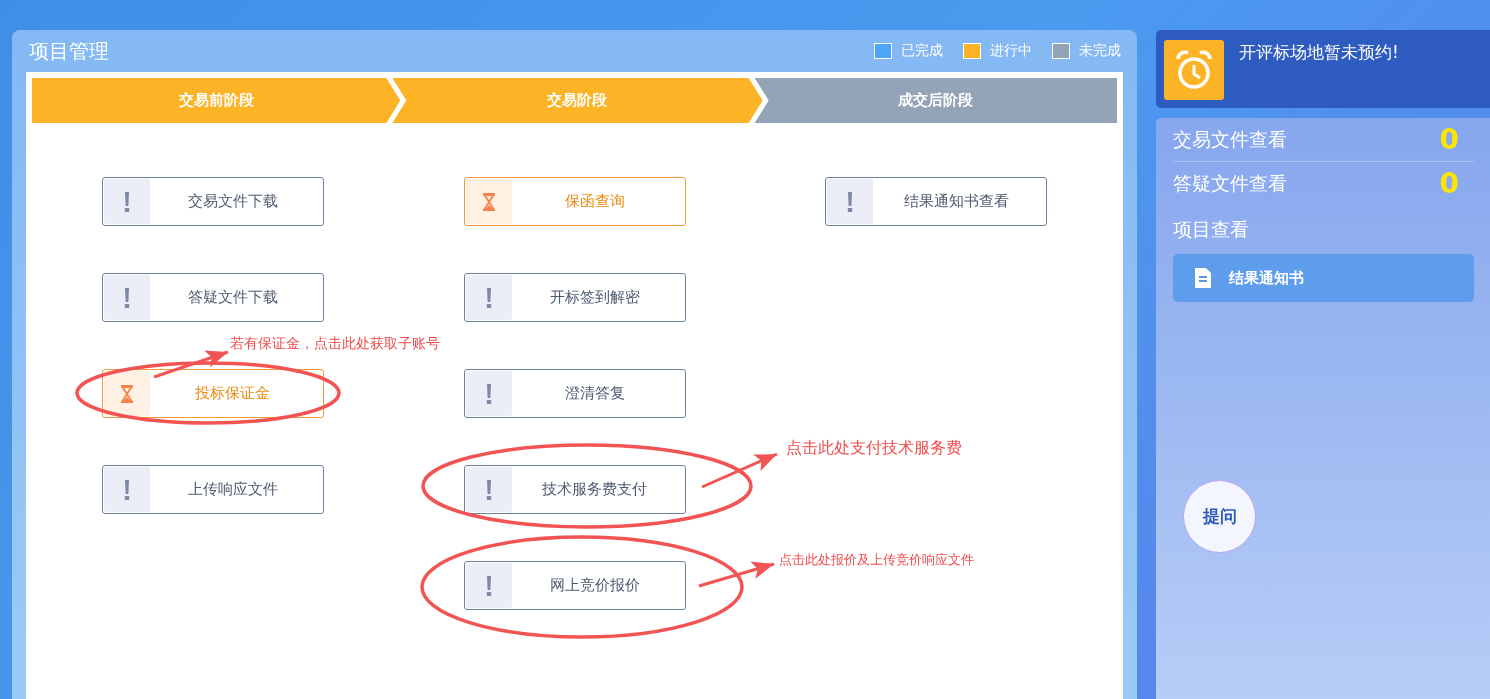 The height and width of the screenshot is (699, 1490). I want to click on task-button: 开标签到解密, so click(574, 297).